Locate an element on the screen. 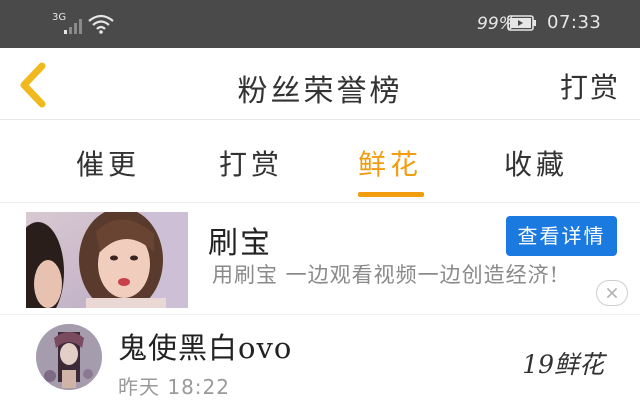 This screenshot has width=640, height=417. fan-name: 鬼使黑白ovo is located at coordinates (205, 348).